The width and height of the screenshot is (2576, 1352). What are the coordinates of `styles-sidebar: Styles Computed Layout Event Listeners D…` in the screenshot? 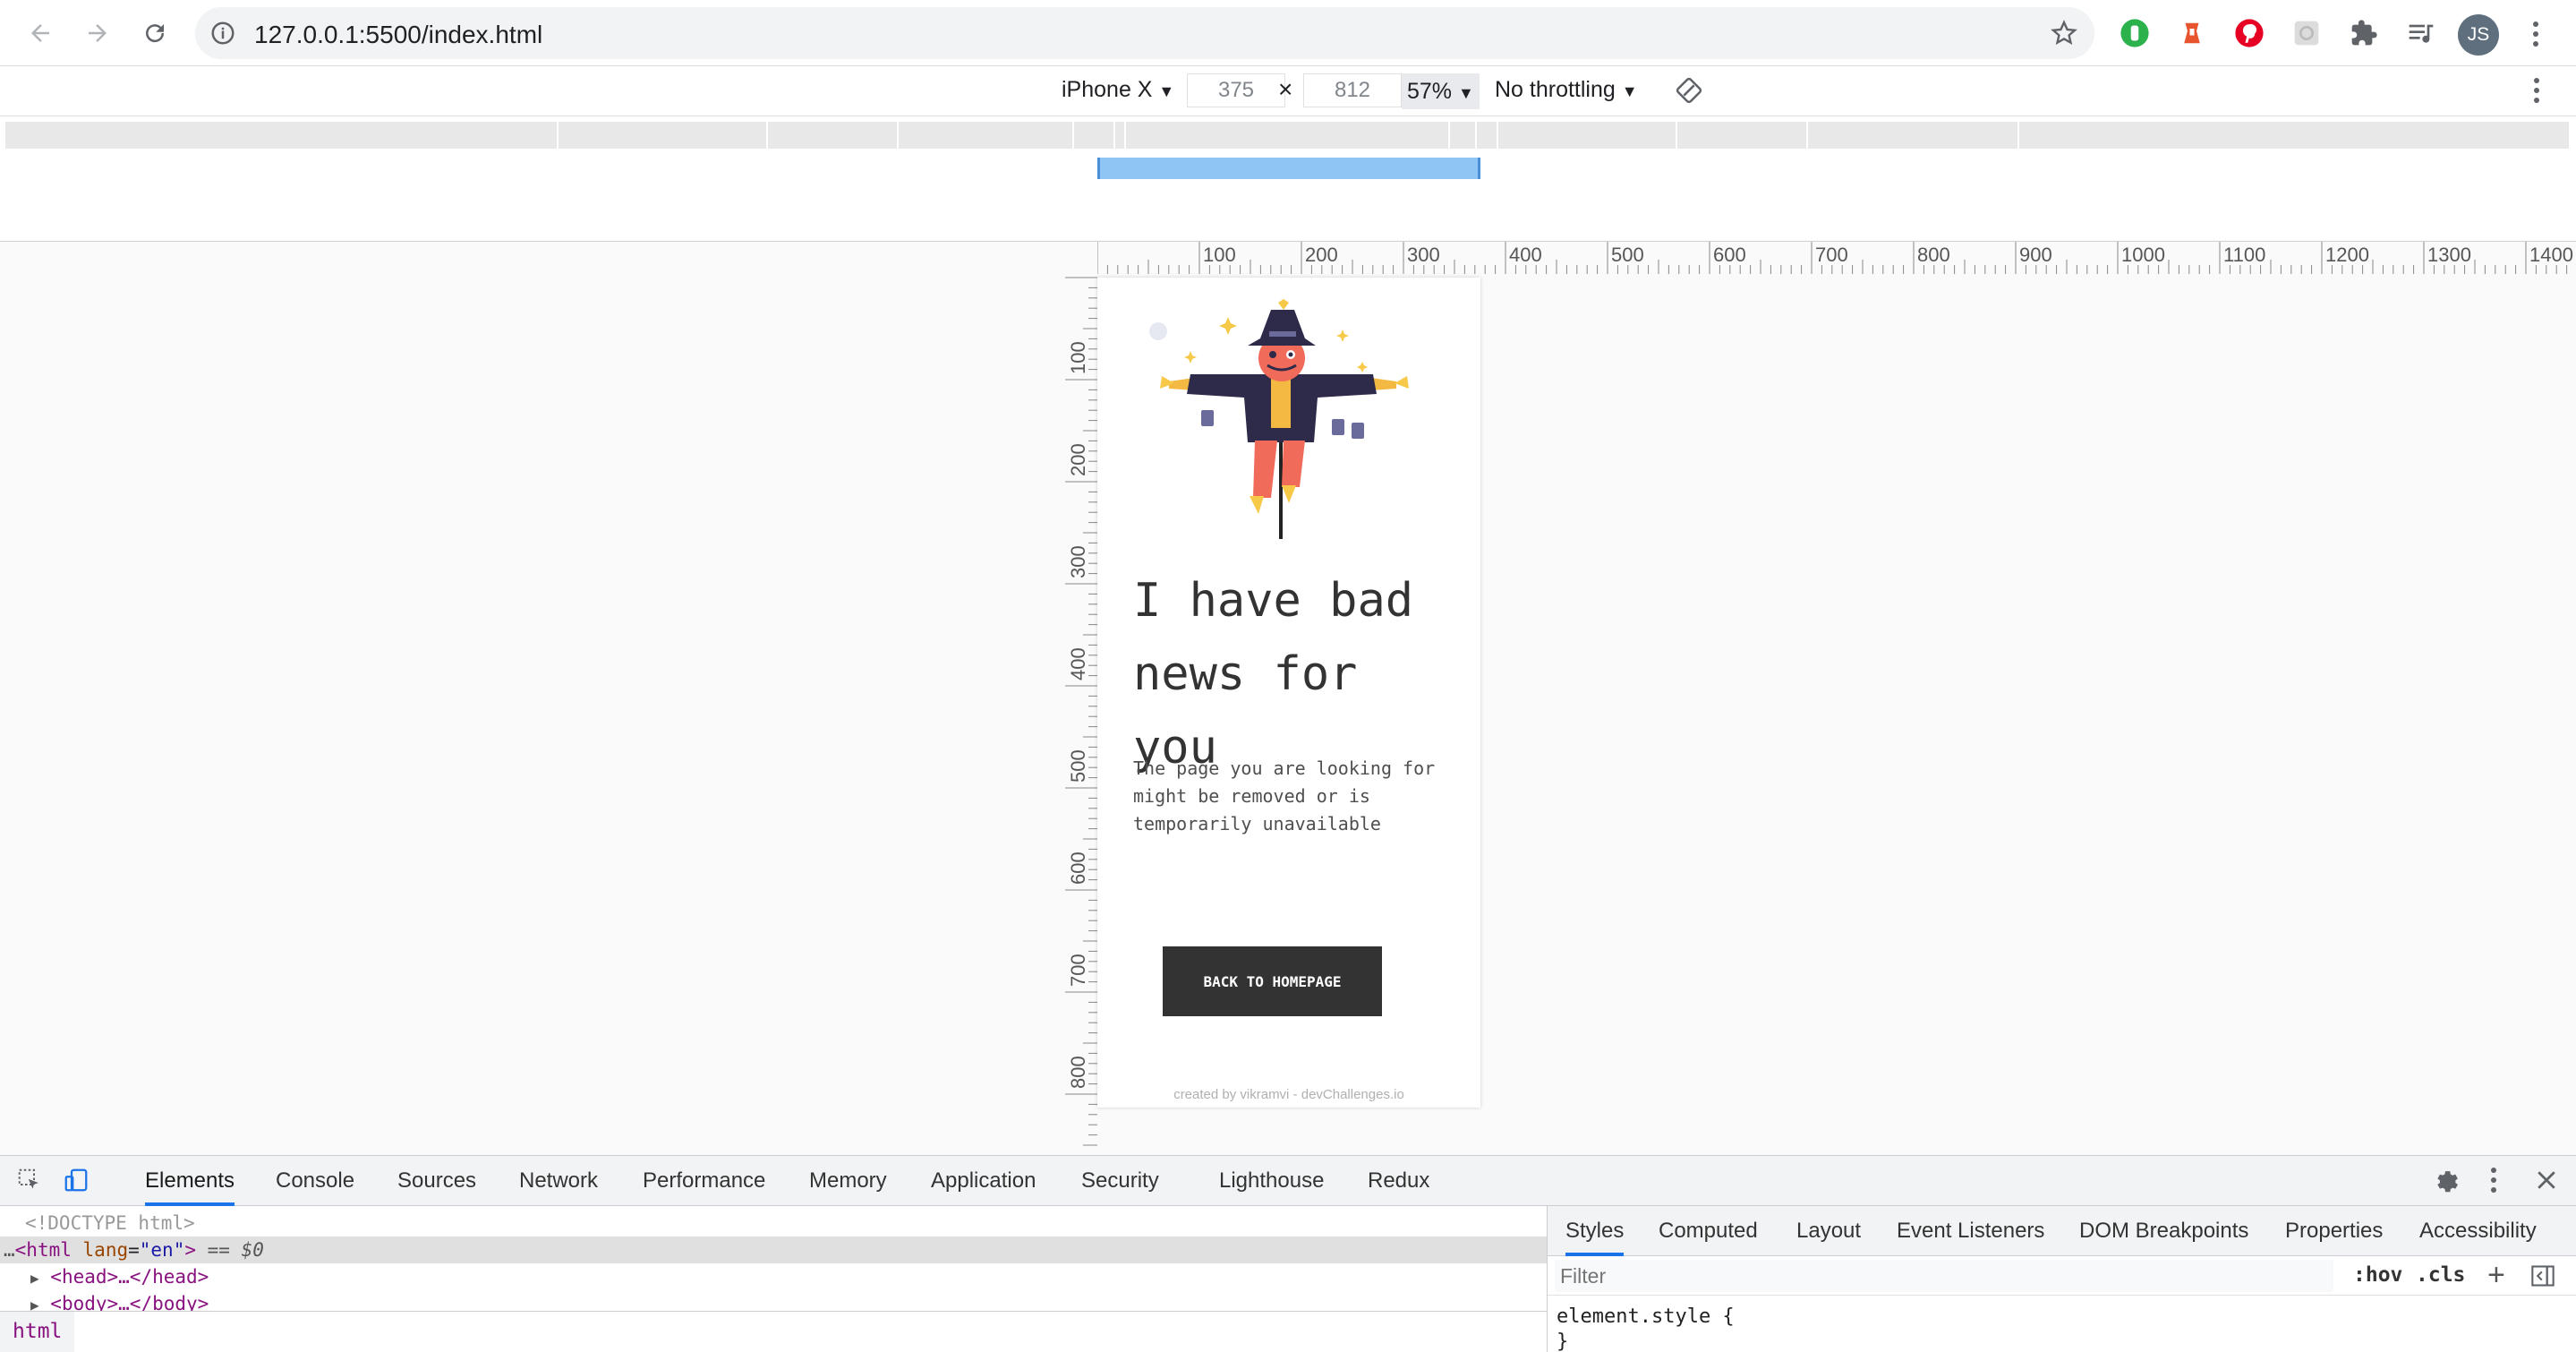 It's located at (2061, 1279).